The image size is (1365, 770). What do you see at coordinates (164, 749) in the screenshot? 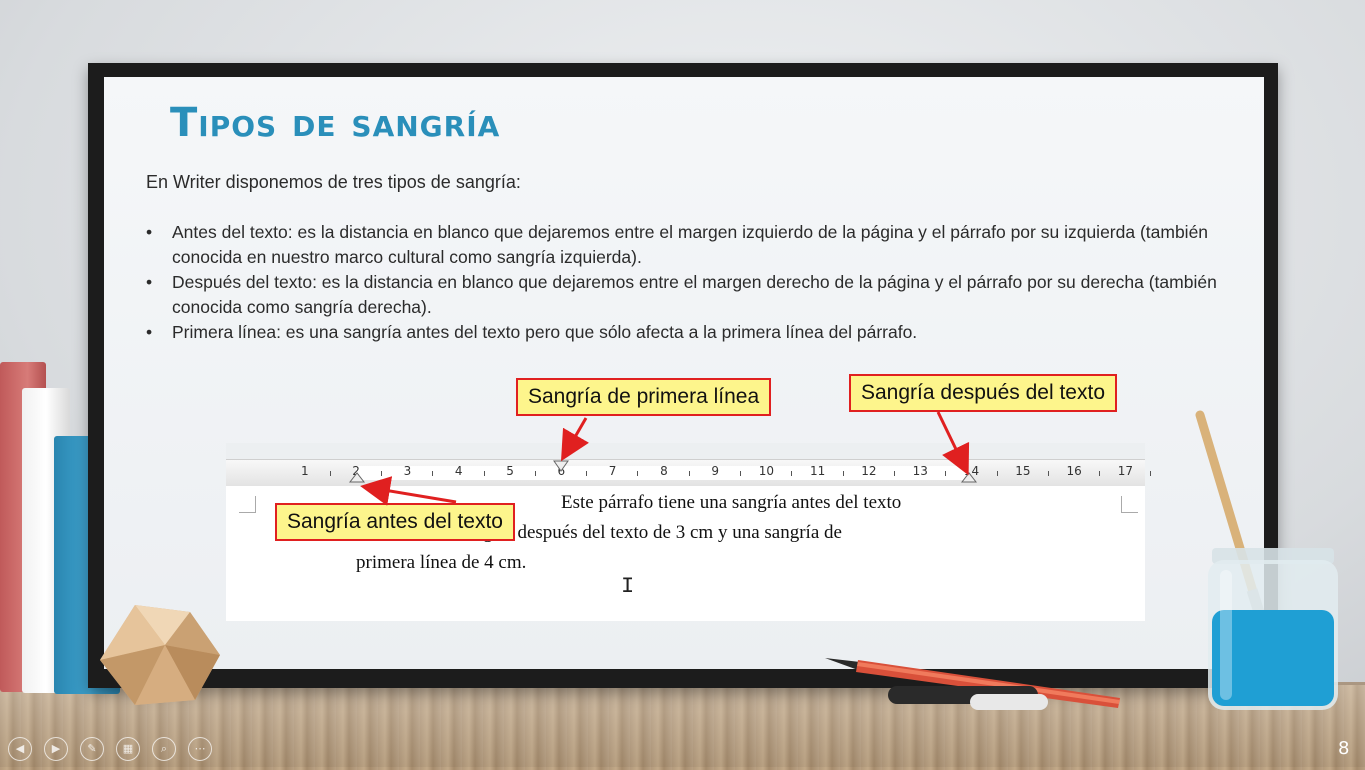
I see `zoom-icon: ⌕` at bounding box center [164, 749].